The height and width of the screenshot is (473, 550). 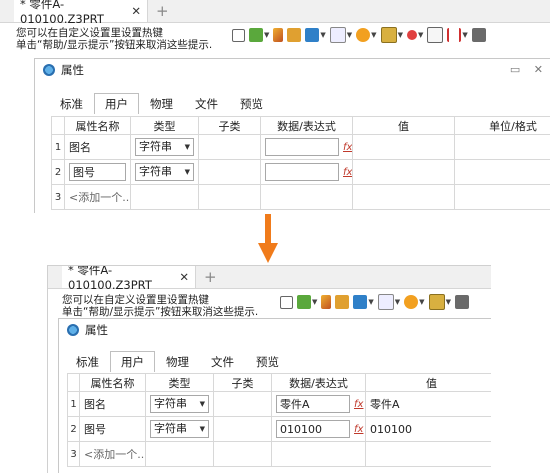 I want to click on row-number: 1, so click(x=58, y=147).